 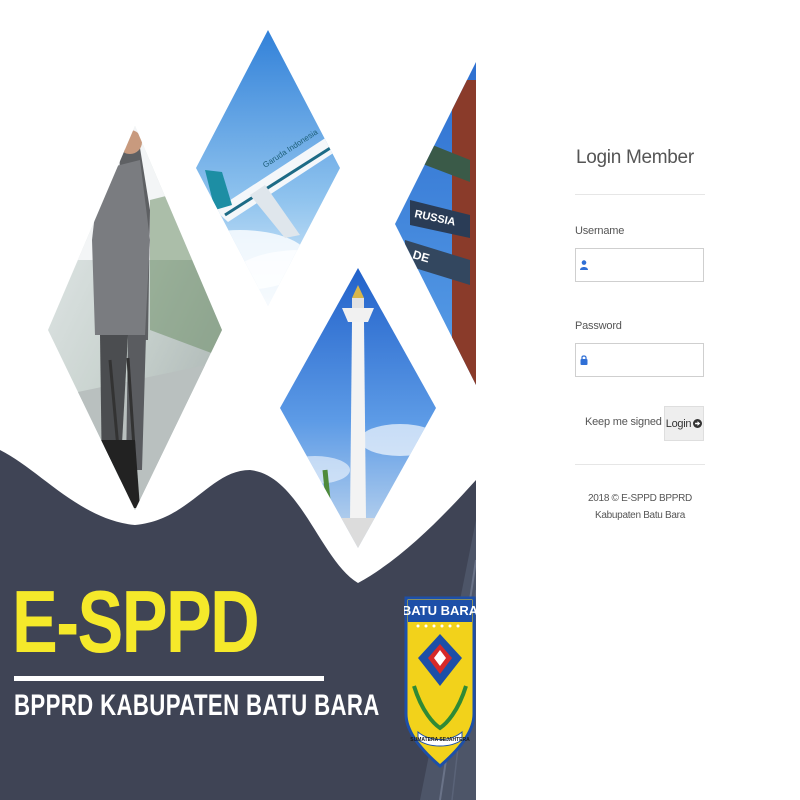 What do you see at coordinates (646, 360) in the screenshot?
I see `password-input` at bounding box center [646, 360].